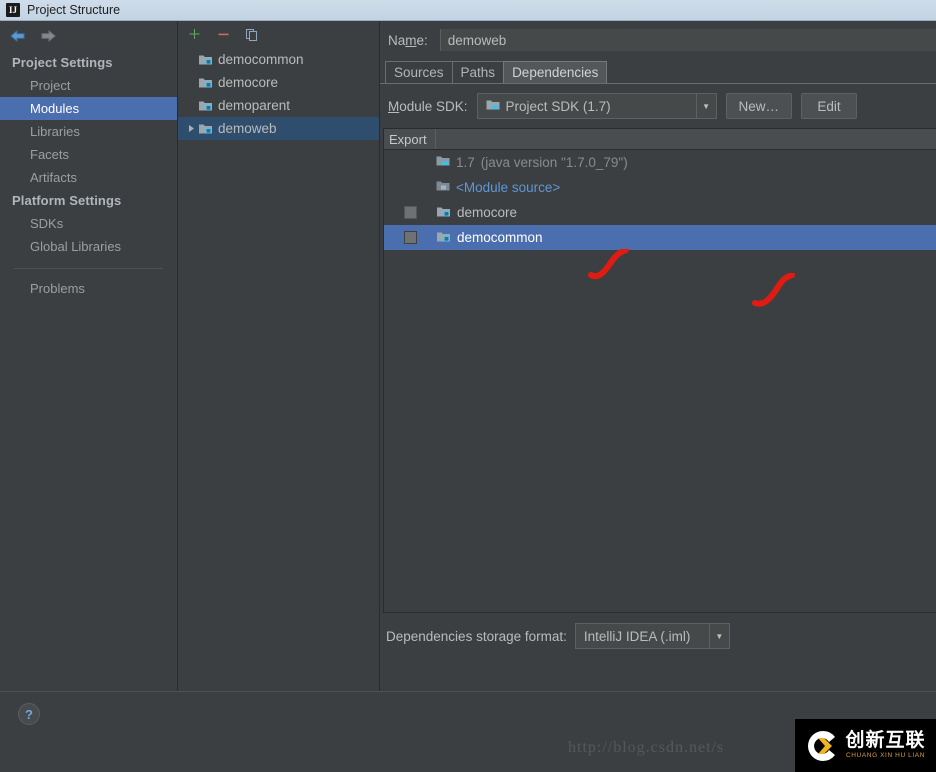 This screenshot has height=772, width=936. I want to click on column-header-name, so click(686, 139).